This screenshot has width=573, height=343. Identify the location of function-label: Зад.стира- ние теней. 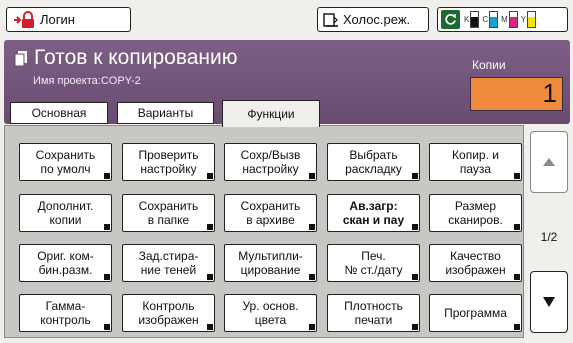
(168, 263).